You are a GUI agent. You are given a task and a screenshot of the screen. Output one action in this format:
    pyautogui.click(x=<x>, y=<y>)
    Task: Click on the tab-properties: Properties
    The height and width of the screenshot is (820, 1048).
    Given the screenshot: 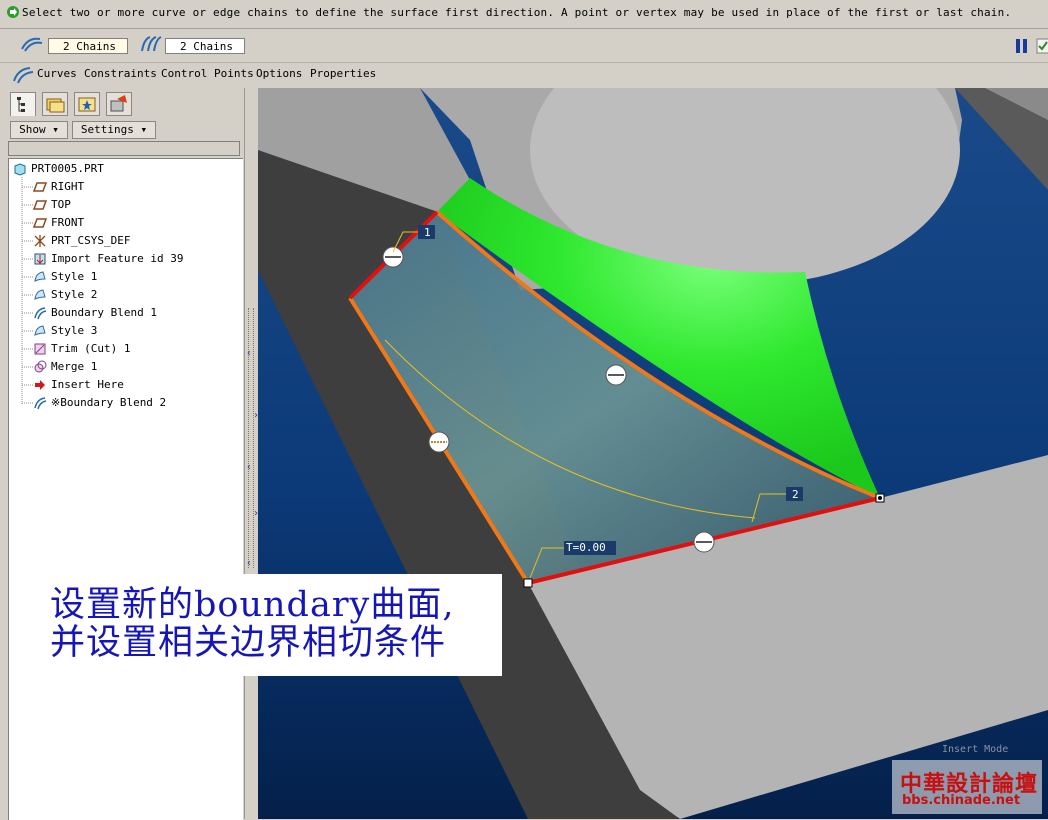 What is the action you would take?
    pyautogui.click(x=343, y=73)
    